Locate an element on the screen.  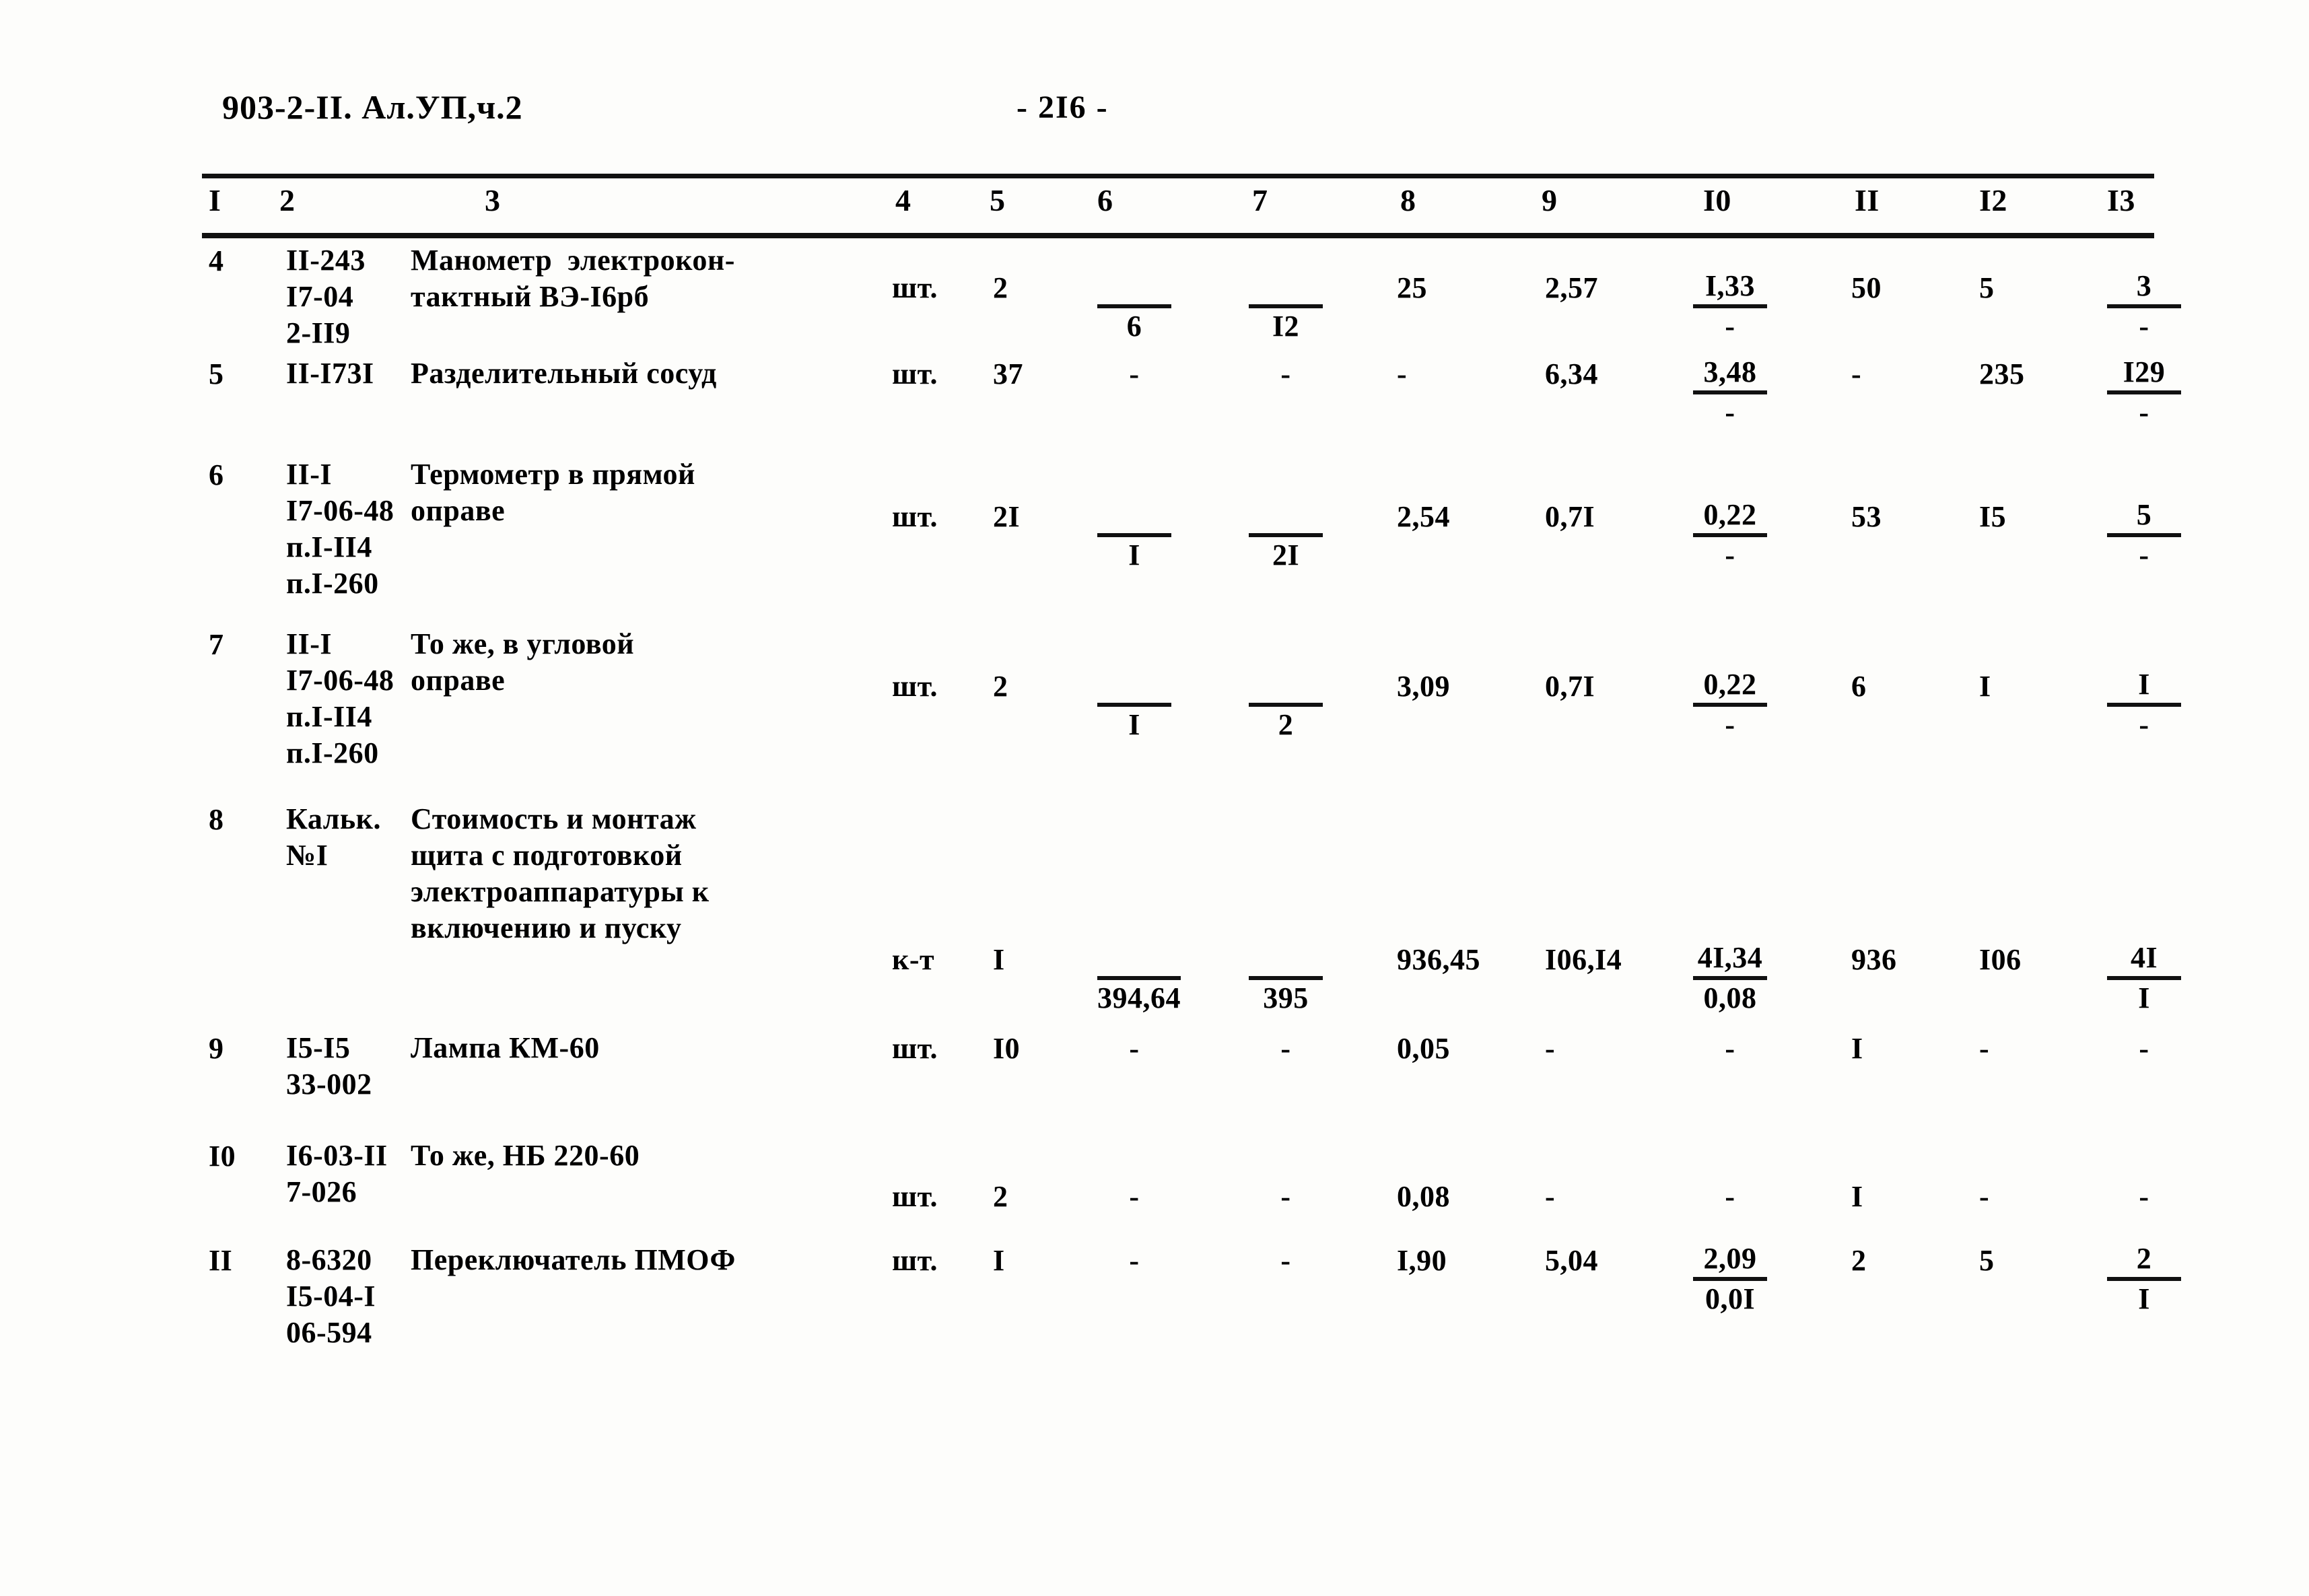
row-name: Переключатель ПМОФ is located at coordinates (573, 1259).